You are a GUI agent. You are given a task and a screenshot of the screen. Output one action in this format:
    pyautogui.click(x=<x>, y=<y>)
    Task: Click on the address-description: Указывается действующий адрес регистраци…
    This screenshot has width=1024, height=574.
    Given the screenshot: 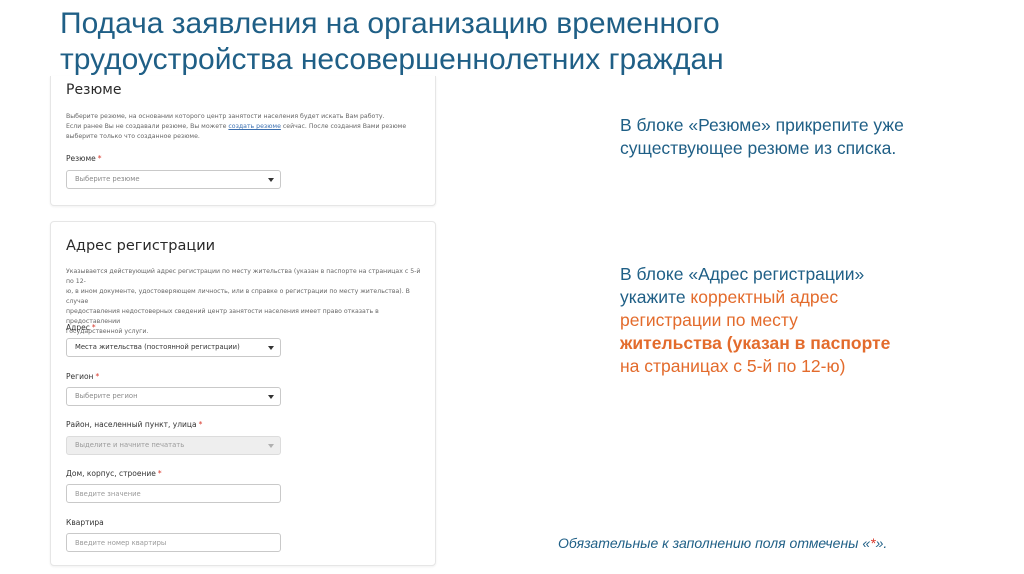 What is the action you would take?
    pyautogui.click(x=246, y=302)
    